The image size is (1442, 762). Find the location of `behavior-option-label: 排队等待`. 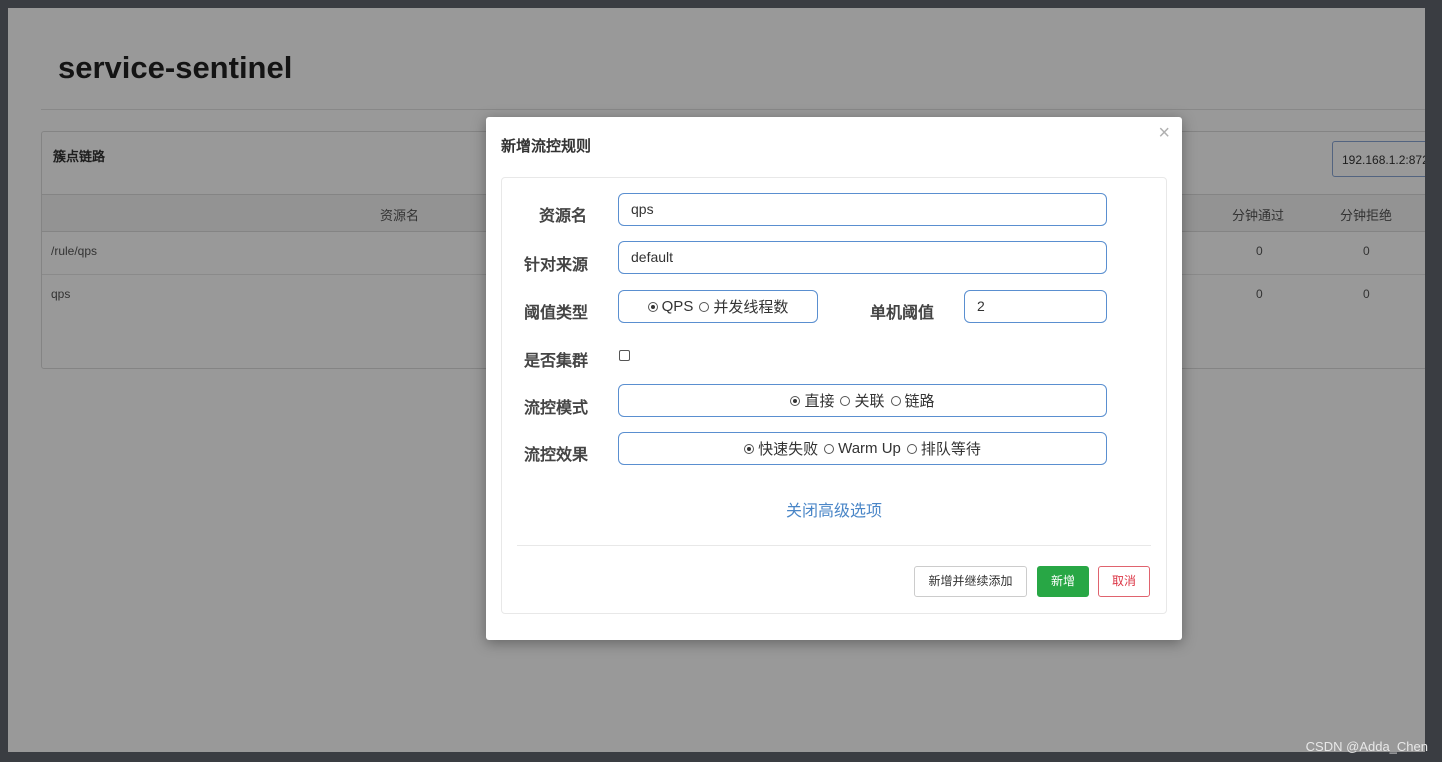

behavior-option-label: 排队等待 is located at coordinates (950, 449).